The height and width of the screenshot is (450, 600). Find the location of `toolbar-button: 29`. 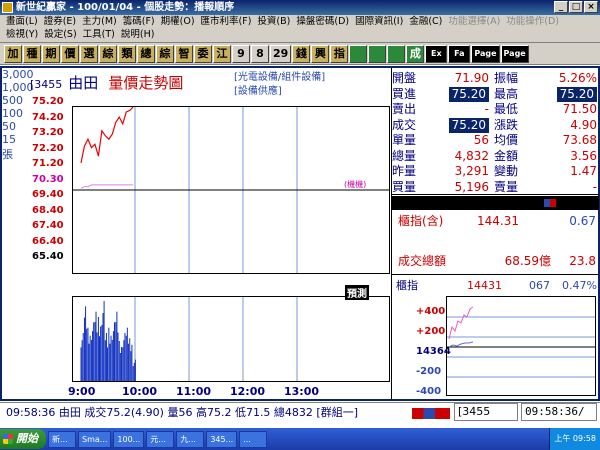

toolbar-button: 29 is located at coordinates (281, 53).